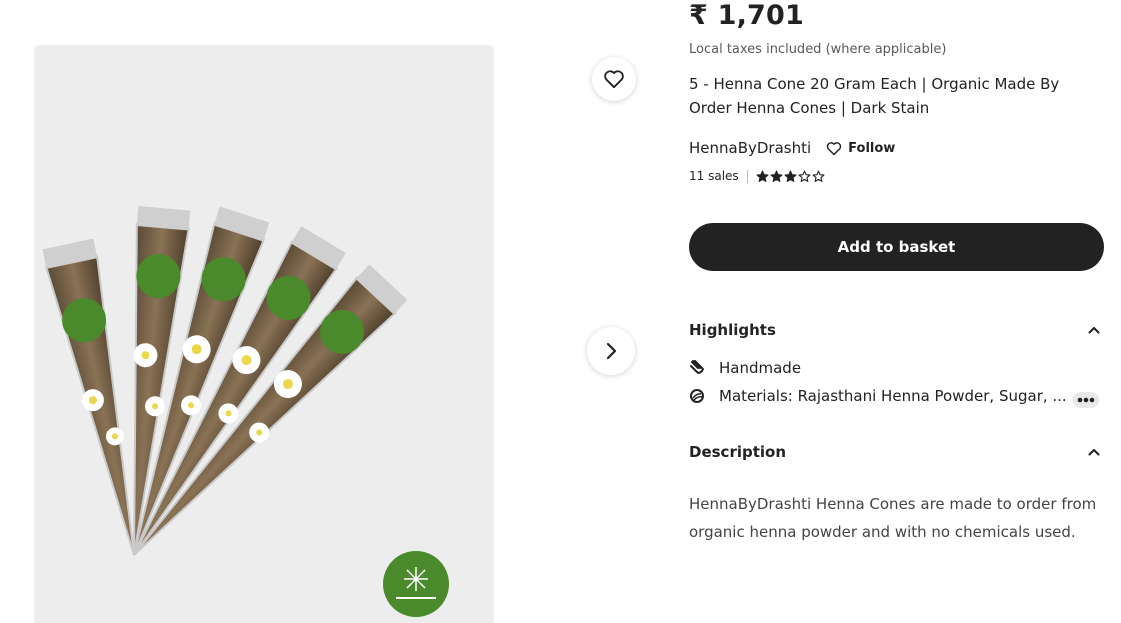 Image resolution: width=1121 pixels, height=623 pixels. Describe the element at coordinates (747, 176) in the screenshot. I see `divider` at that location.